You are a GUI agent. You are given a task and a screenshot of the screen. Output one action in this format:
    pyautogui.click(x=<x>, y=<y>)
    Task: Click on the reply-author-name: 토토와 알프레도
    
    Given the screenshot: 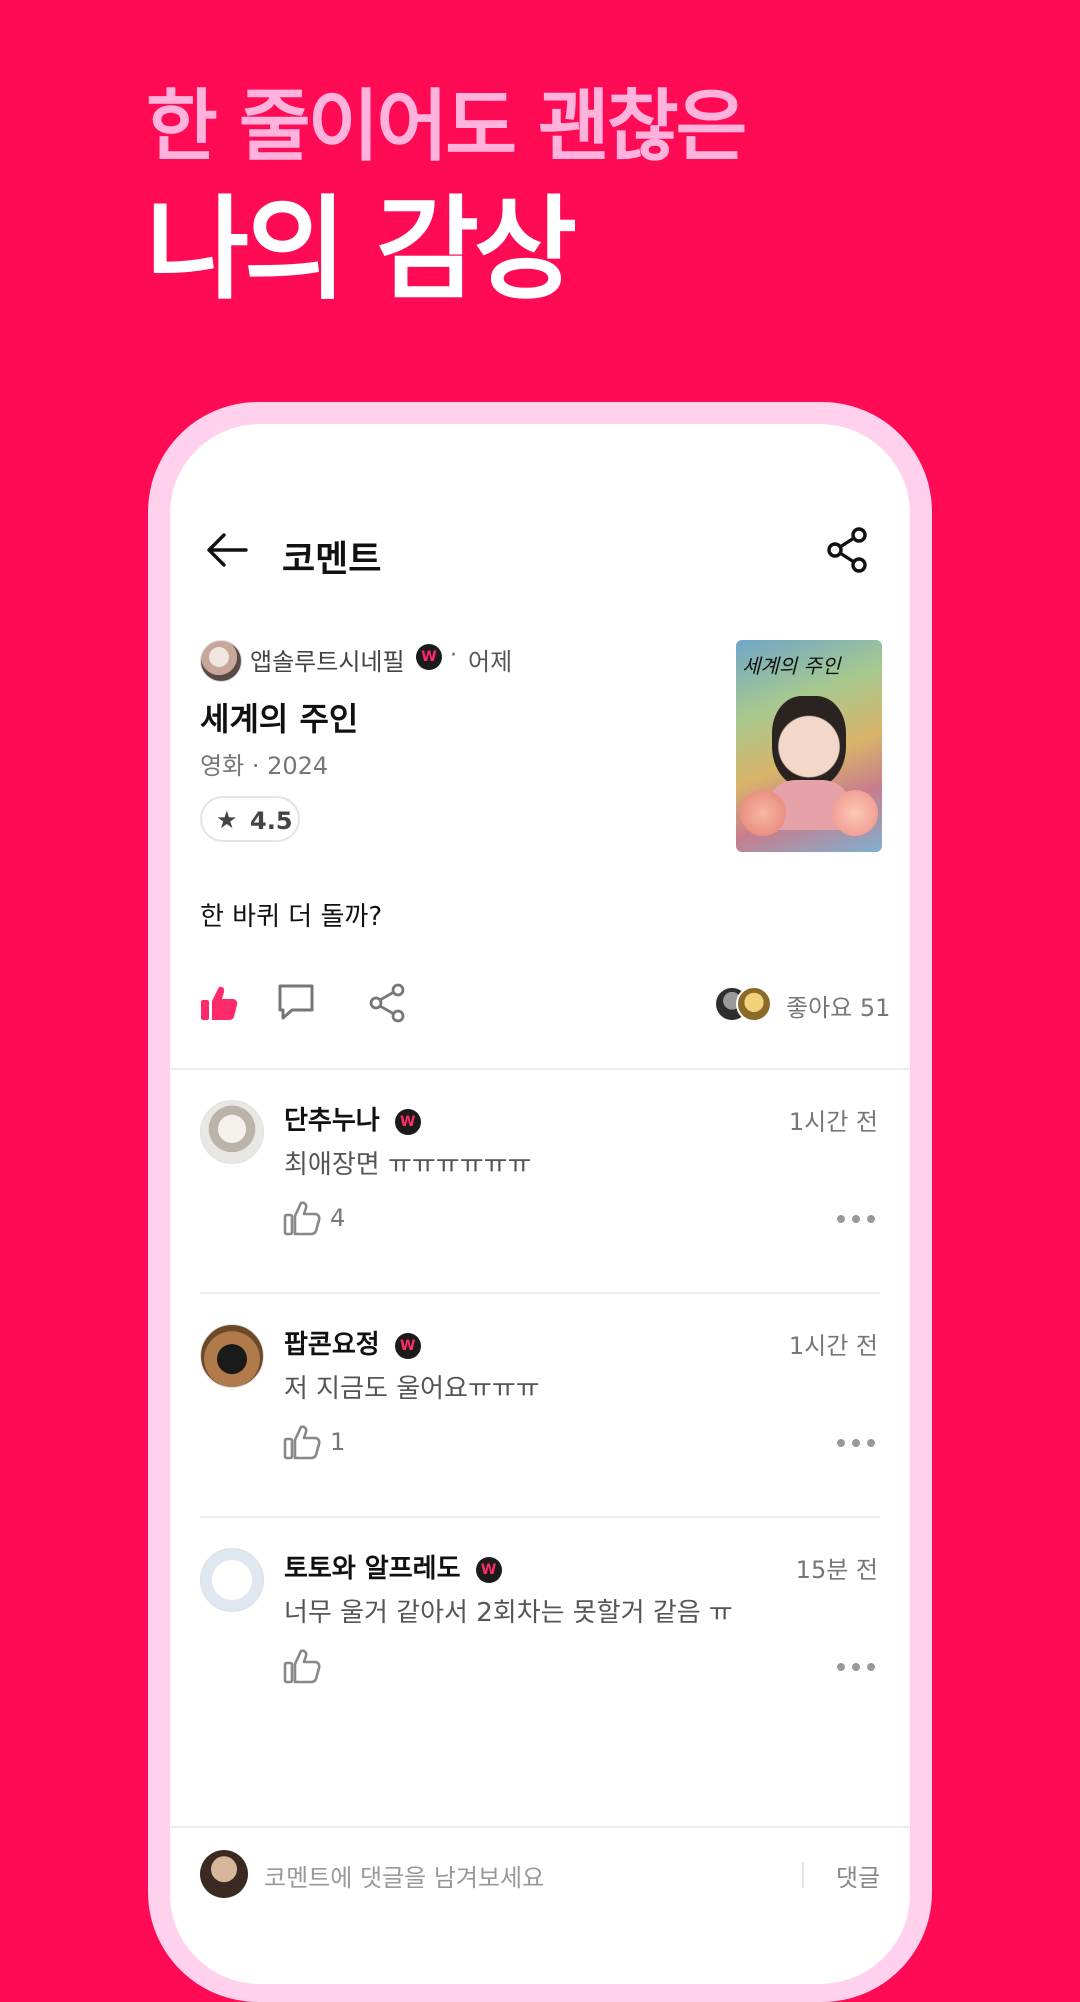 What is the action you would take?
    pyautogui.click(x=372, y=1569)
    